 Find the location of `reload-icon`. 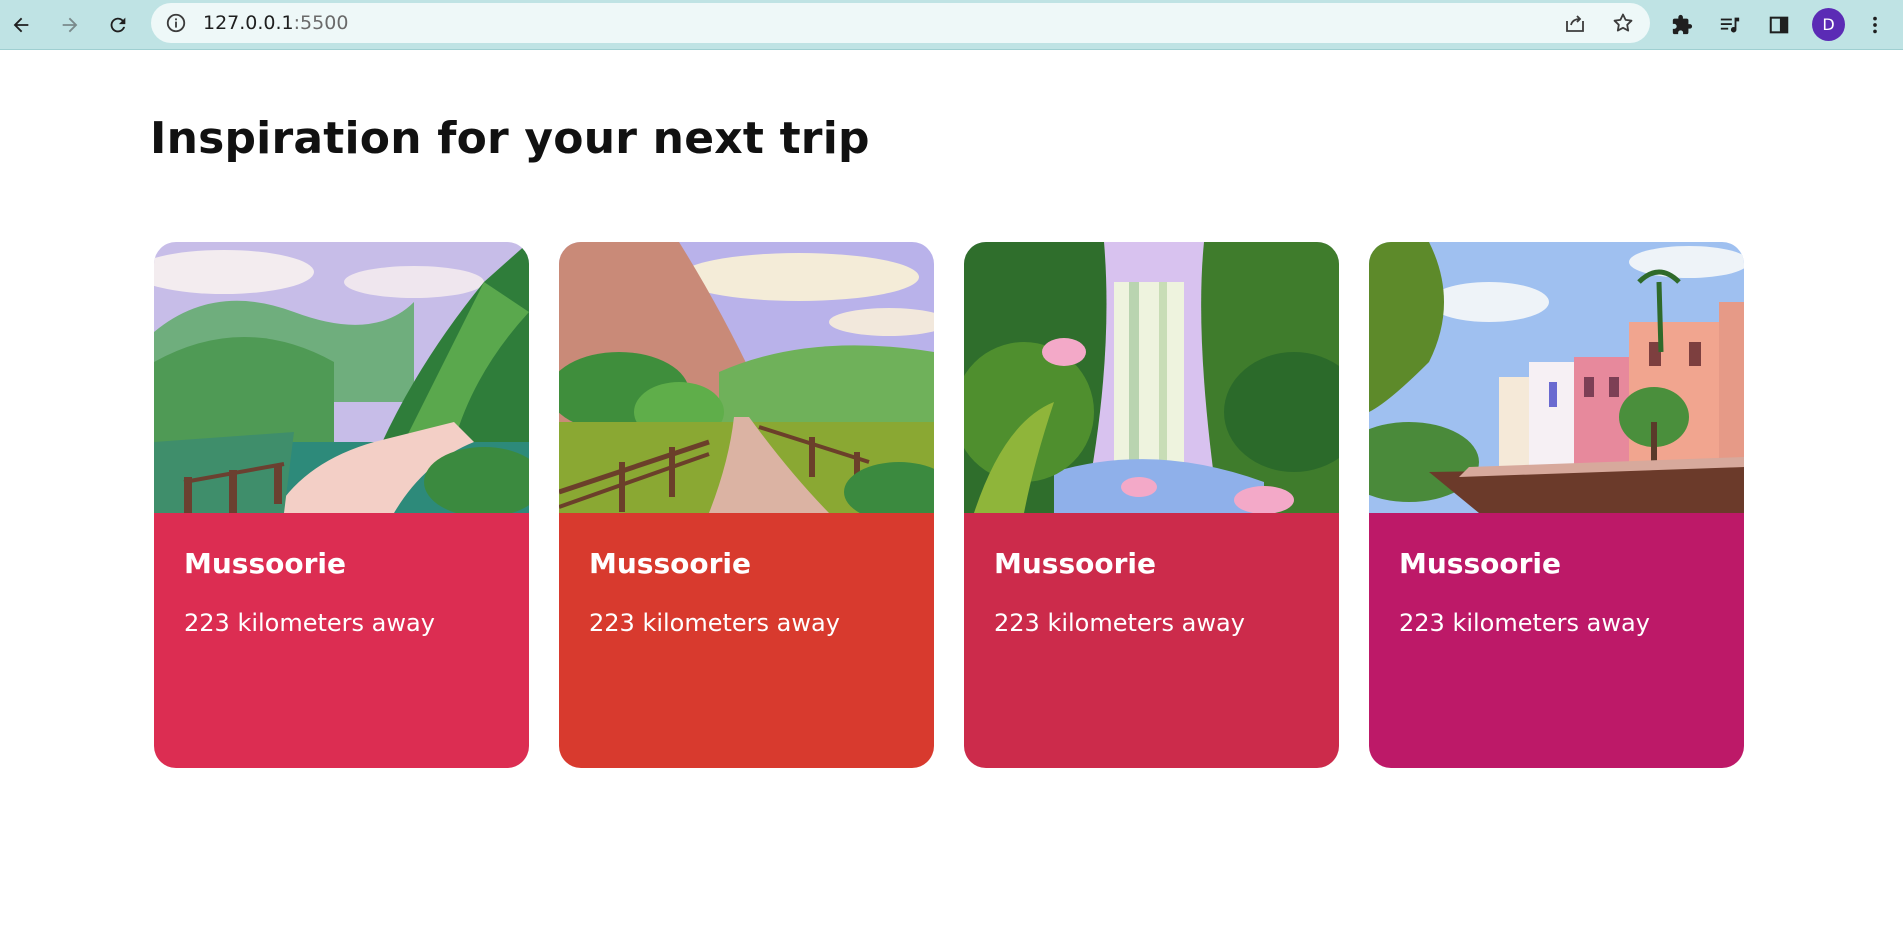

reload-icon is located at coordinates (118, 25).